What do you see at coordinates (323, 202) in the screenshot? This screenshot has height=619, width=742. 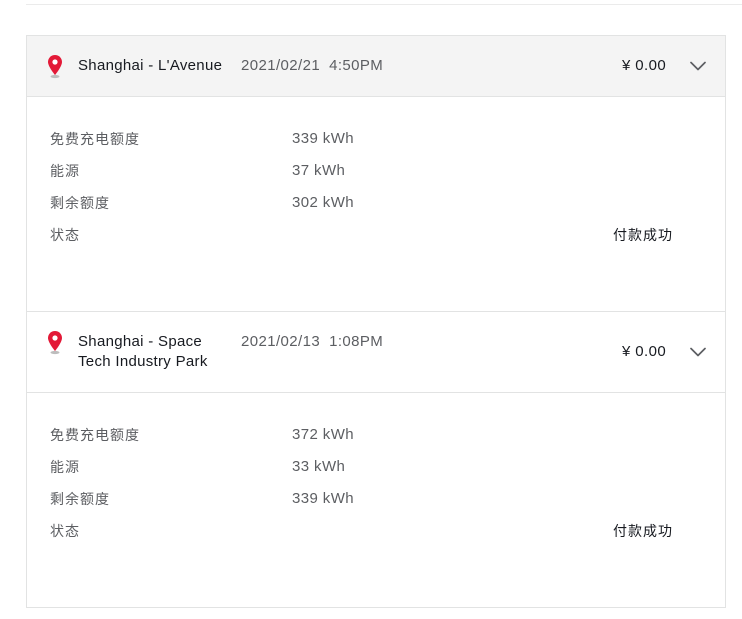 I see `detail-value: 302 kWh` at bounding box center [323, 202].